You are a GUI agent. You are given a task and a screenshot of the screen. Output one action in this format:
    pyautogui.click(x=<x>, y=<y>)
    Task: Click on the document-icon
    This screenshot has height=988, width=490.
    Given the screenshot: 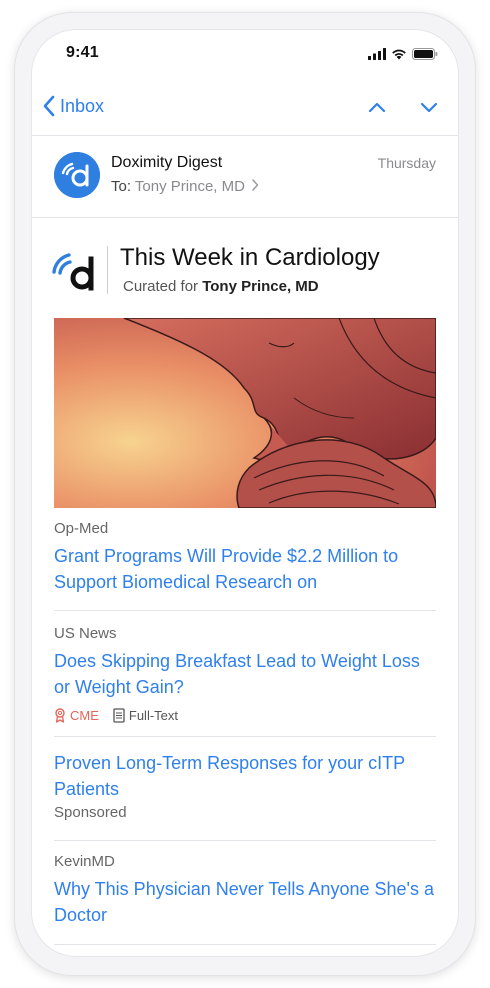 What is the action you would take?
    pyautogui.click(x=119, y=715)
    